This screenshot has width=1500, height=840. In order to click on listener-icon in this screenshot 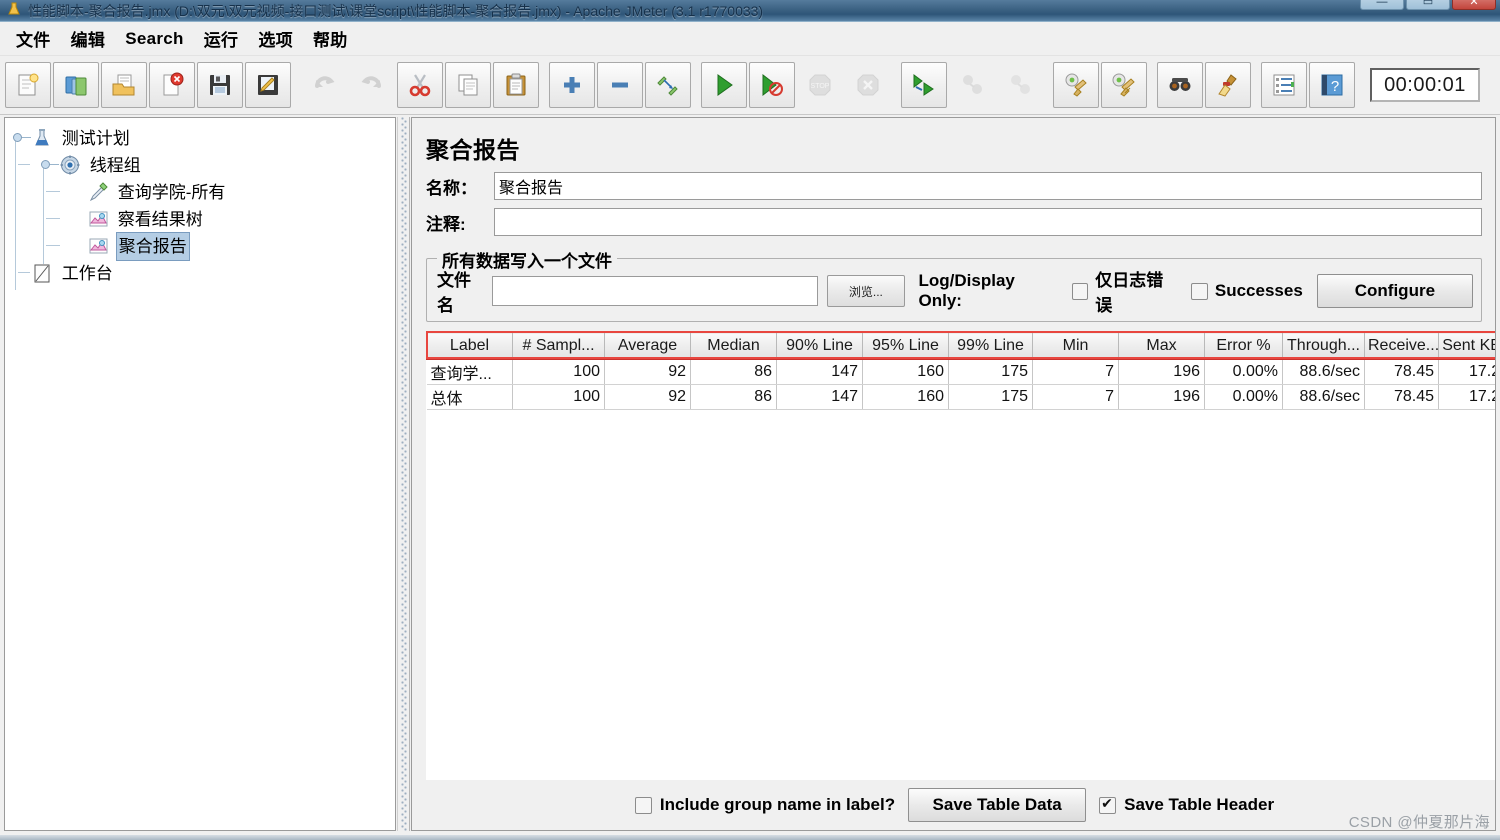, I will do `click(98, 246)`.